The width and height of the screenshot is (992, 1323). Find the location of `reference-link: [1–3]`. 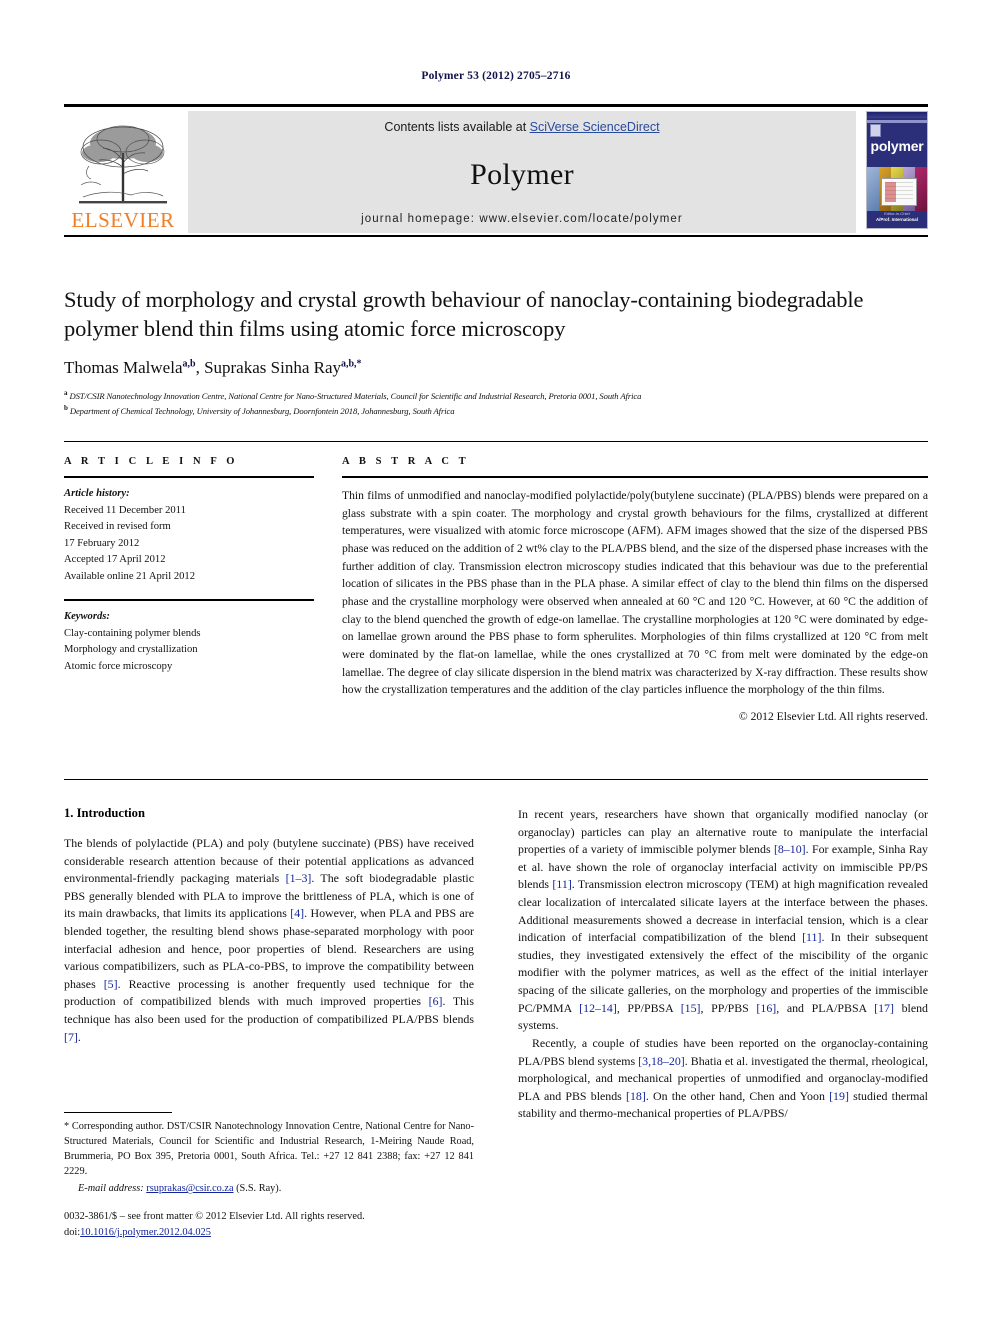

reference-link: [1–3] is located at coordinates (299, 878).